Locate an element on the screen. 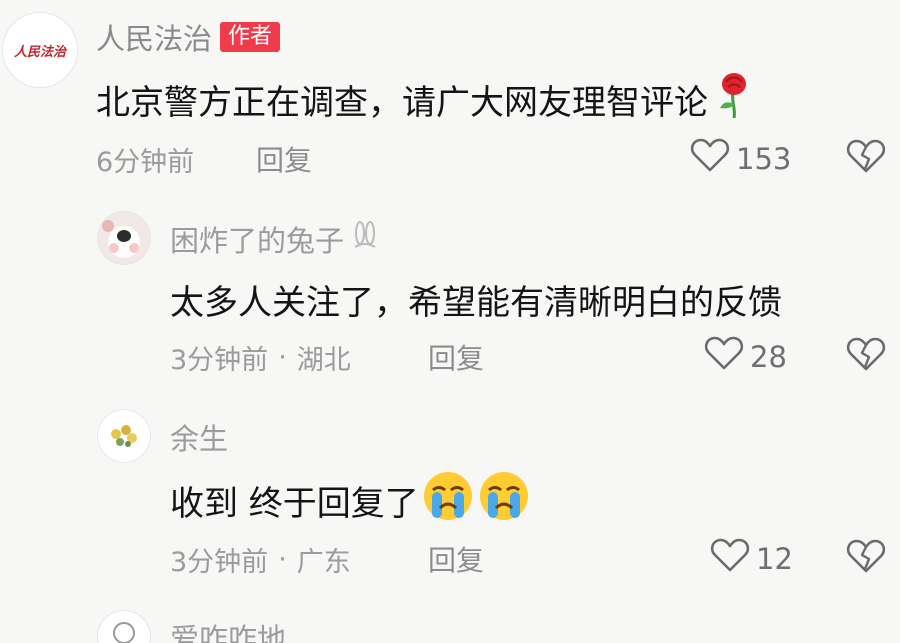 This screenshot has height=643, width=900. username-label: 困炸了的兔子 is located at coordinates (257, 241).